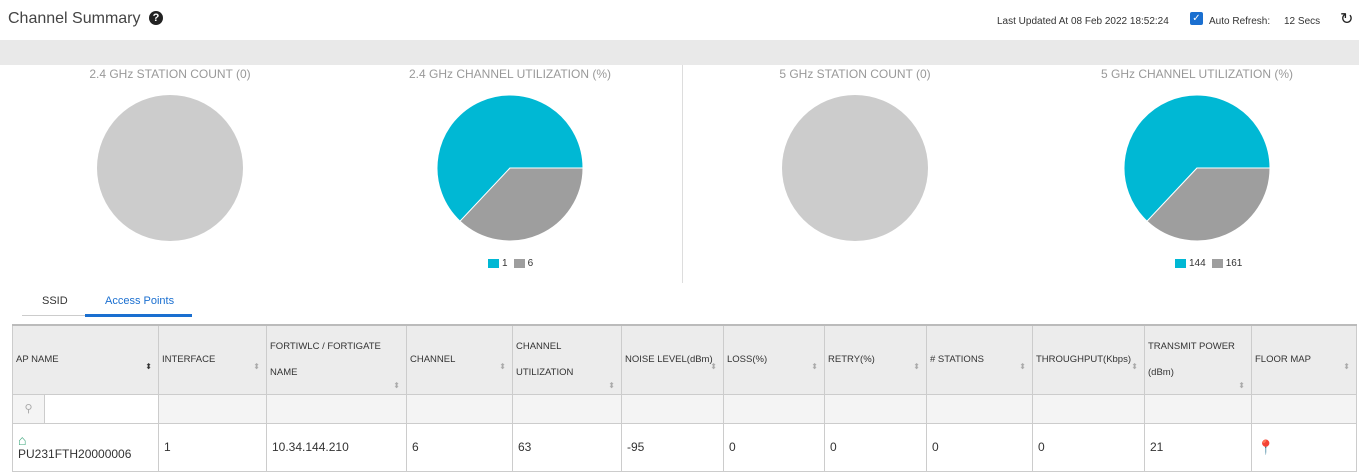  What do you see at coordinates (684, 408) in the screenshot?
I see `filter-row: ⚲` at bounding box center [684, 408].